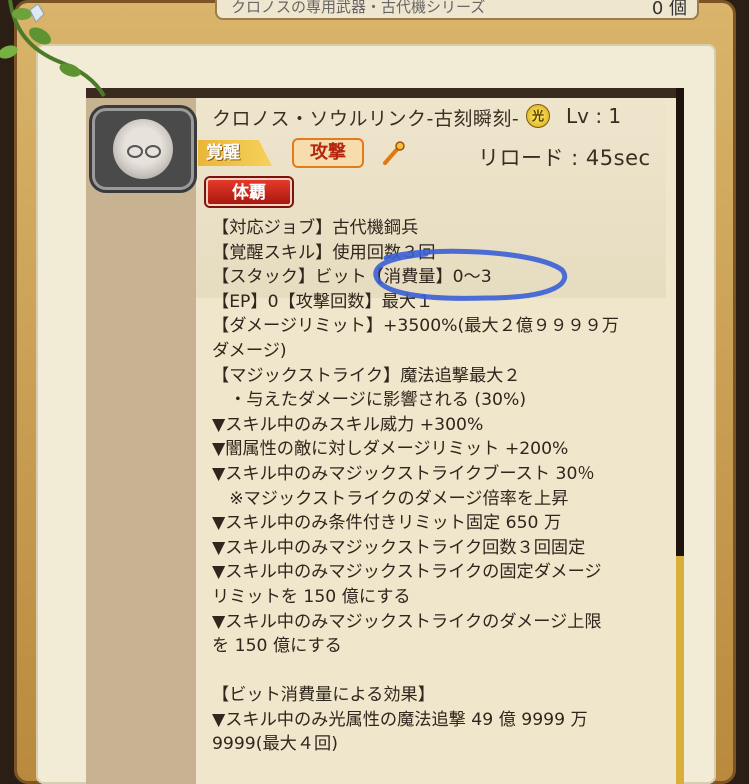  I want to click on staff-weapon-icon, so click(394, 153).